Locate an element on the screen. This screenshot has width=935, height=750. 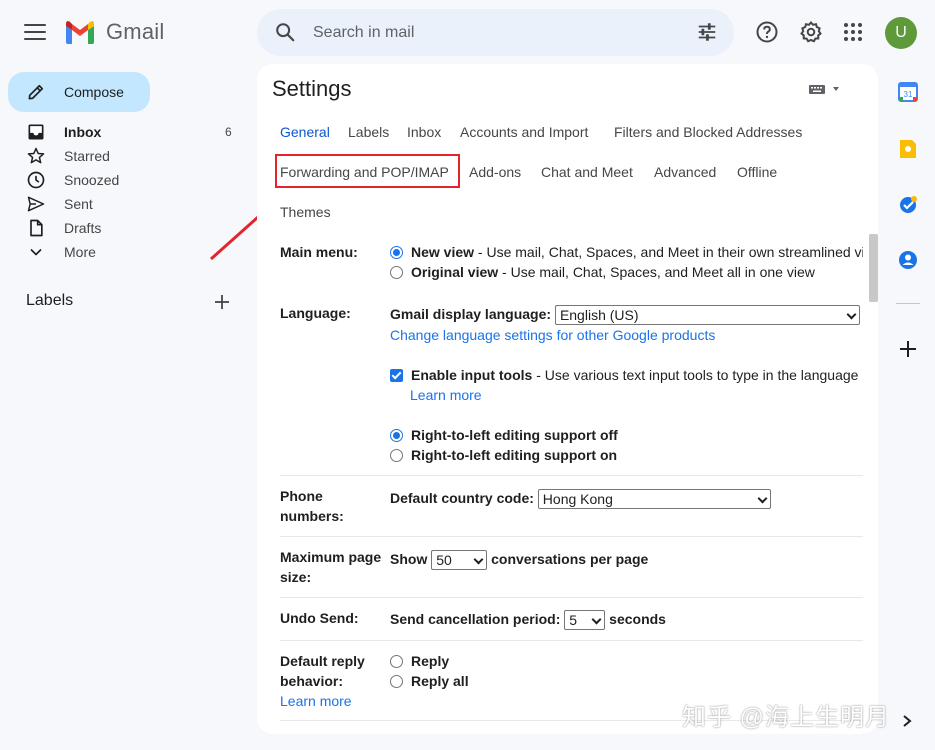
tab-filters-and-blocked-addresses: Filters and Blocked Addresses is located at coordinates (708, 132).